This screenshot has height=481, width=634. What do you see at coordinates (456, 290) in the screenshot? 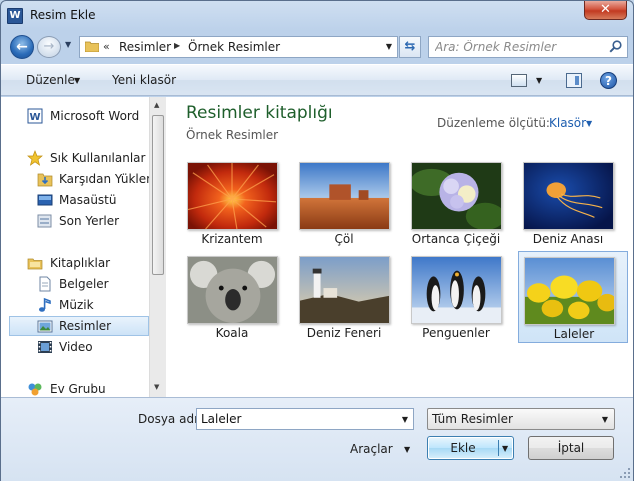
I see `penguins-thumbnail` at bounding box center [456, 290].